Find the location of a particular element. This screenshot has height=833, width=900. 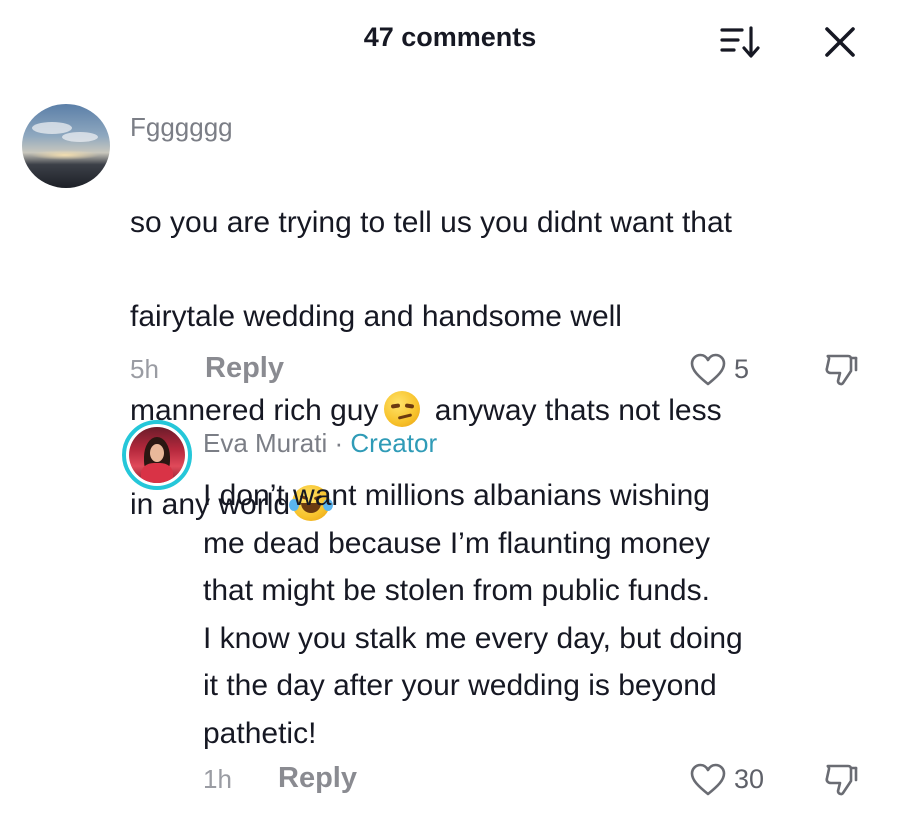

comment-text-segment: anyway thats not less is located at coordinates (574, 410).